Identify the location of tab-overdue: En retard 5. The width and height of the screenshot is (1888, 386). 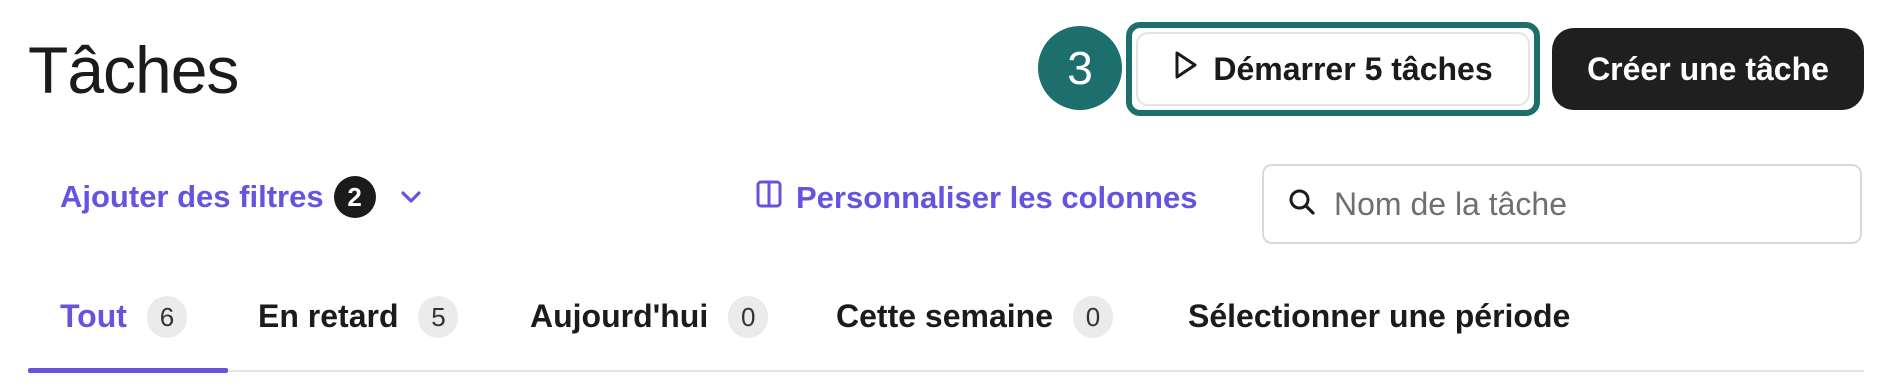
(358, 331).